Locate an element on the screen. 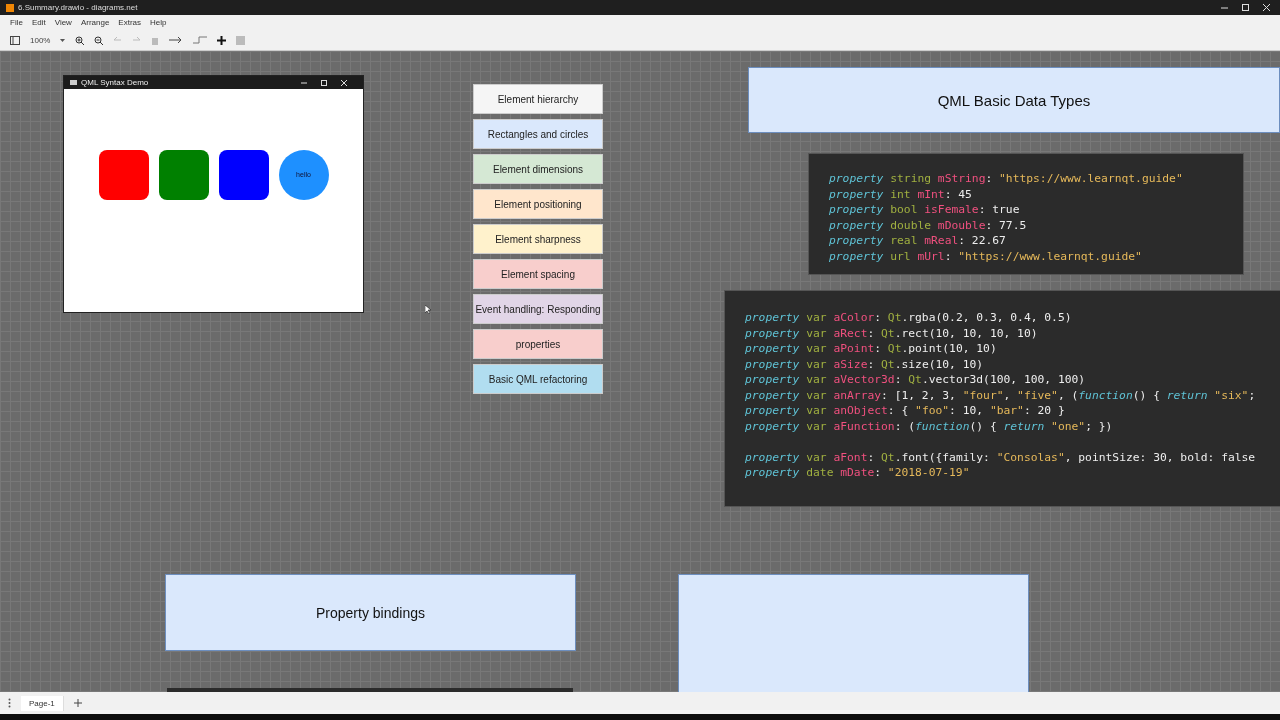  caret-icon is located at coordinates (63, 40).